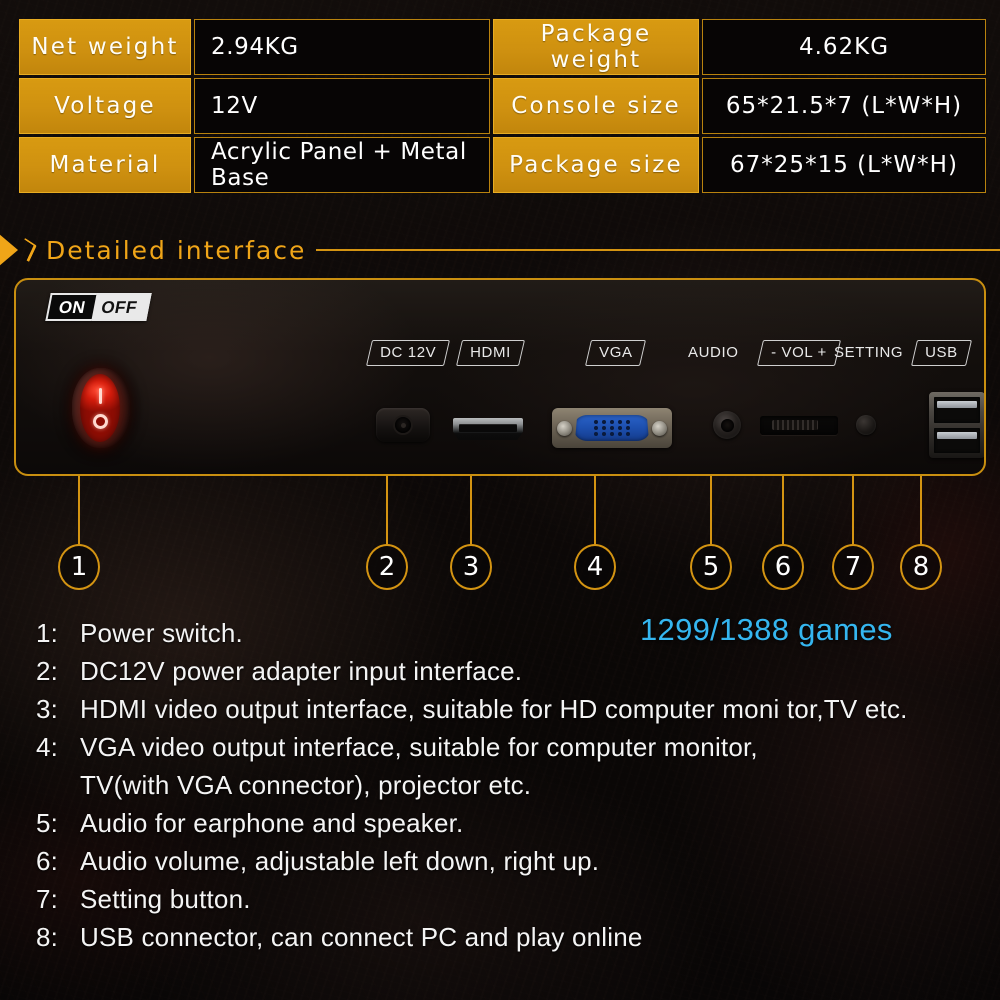 Image resolution: width=1000 pixels, height=1000 pixels. I want to click on legend-number-4: 4:, so click(47, 747).